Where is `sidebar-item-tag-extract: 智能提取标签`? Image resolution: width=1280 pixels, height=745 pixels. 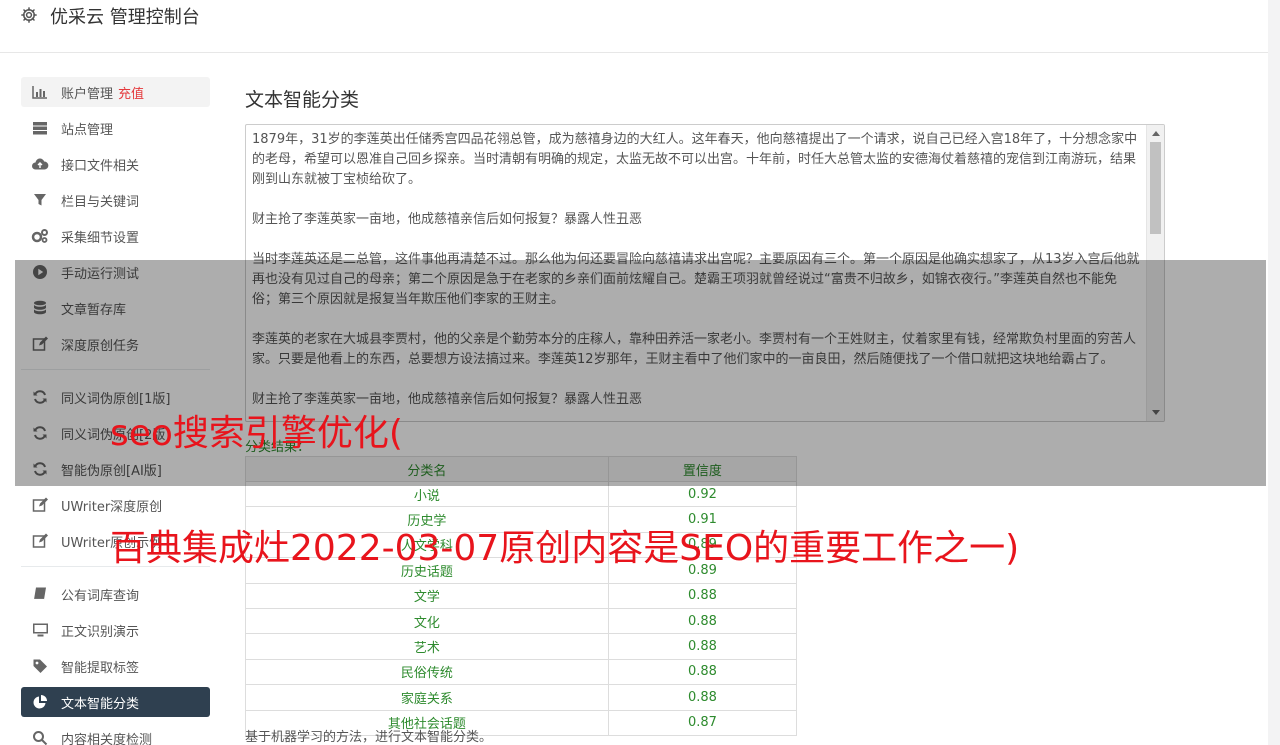
sidebar-item-tag-extract: 智能提取标签 is located at coordinates (115, 666).